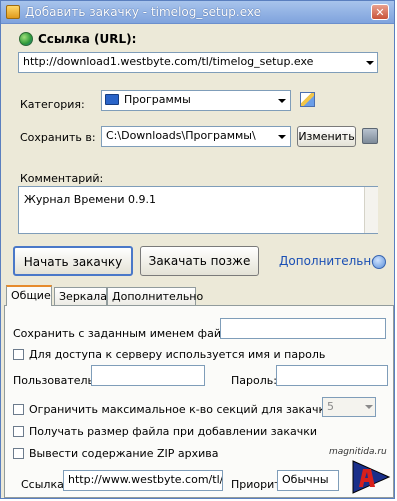 This screenshot has height=501, width=397. Describe the element at coordinates (44, 484) in the screenshot. I see `link-label: Ссылка:` at that location.